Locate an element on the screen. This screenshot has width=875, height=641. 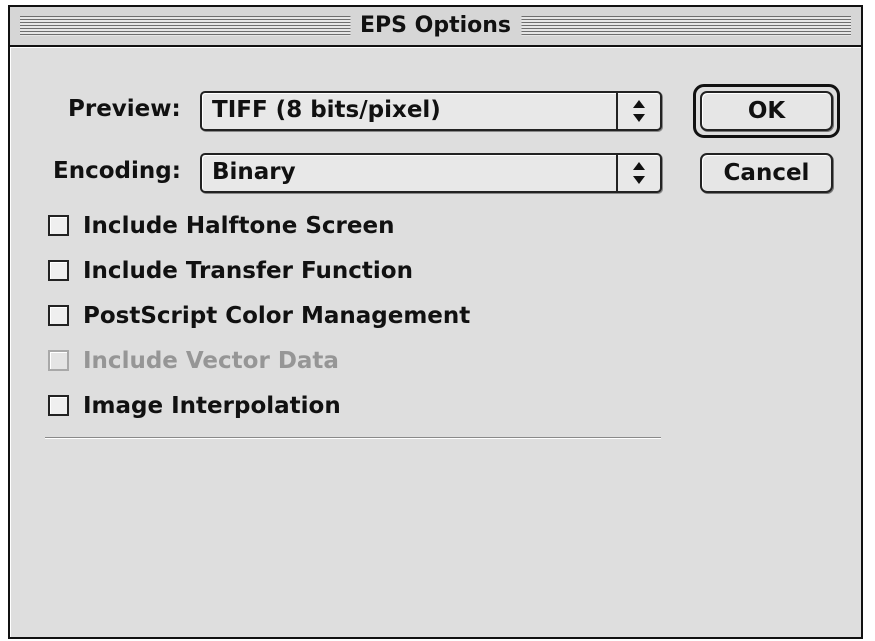
preview-popup-value: TIFF (8 bits/pixel) is located at coordinates (326, 110).